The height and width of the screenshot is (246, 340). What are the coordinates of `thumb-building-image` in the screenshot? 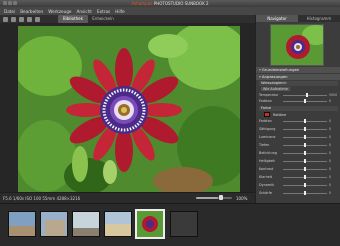 It's located at (54, 224).